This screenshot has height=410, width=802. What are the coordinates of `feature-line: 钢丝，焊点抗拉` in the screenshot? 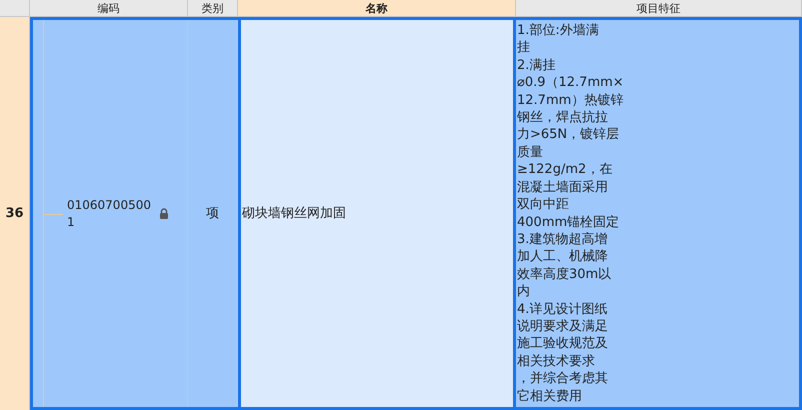 It's located at (563, 117).